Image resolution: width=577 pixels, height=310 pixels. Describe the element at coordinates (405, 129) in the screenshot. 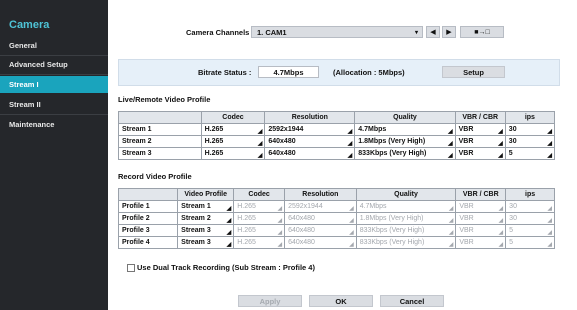

I see `quality-select: 4.7Mbps ◢` at that location.